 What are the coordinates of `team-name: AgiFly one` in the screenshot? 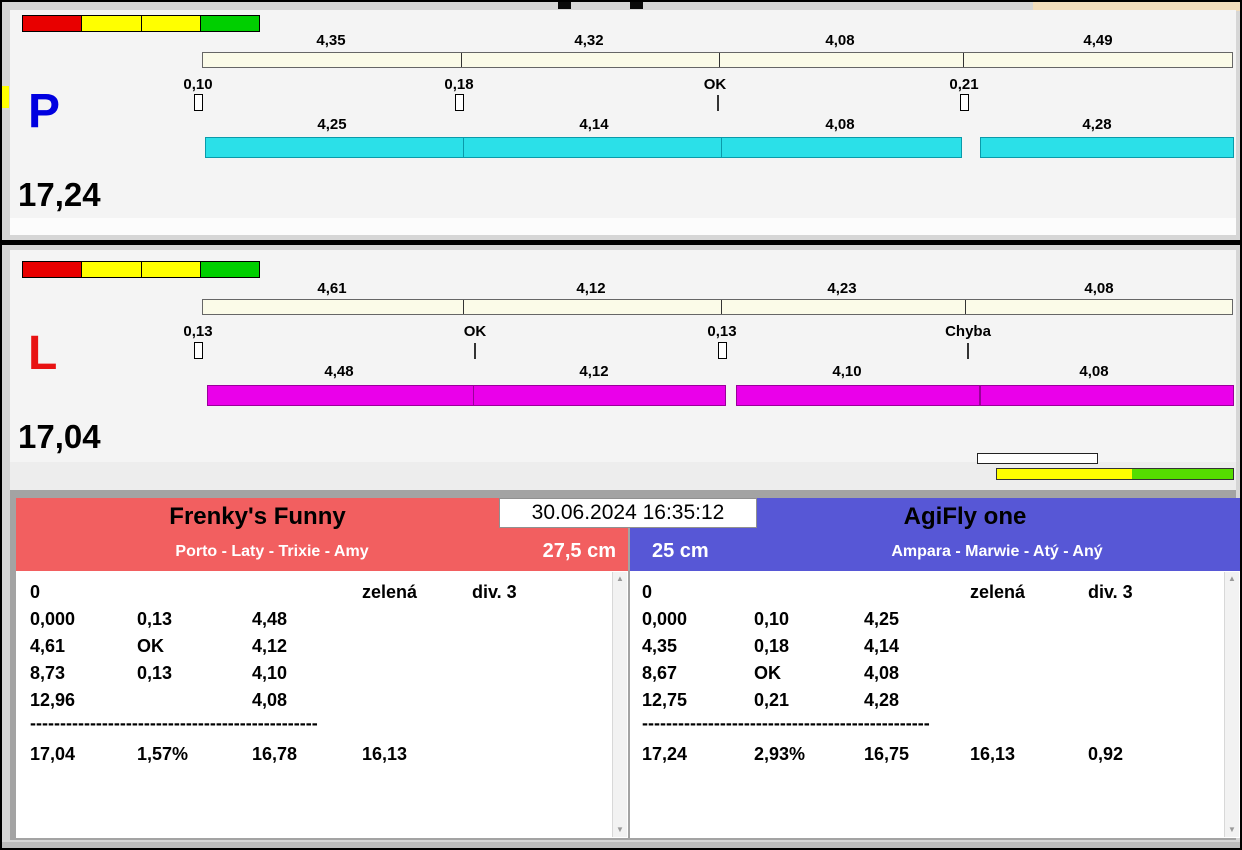 It's located at (965, 516).